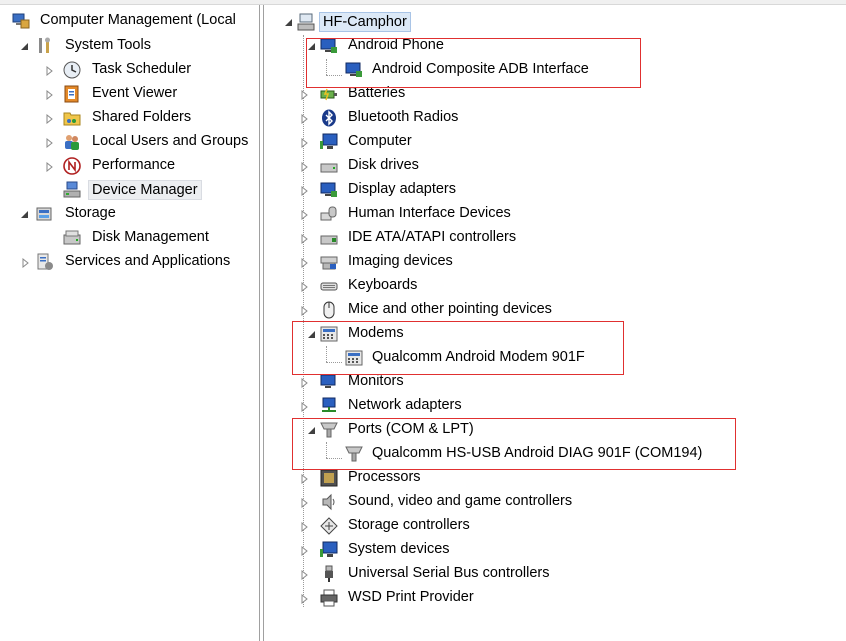 The height and width of the screenshot is (641, 846). What do you see at coordinates (72, 166) in the screenshot?
I see `performance-icon` at bounding box center [72, 166].